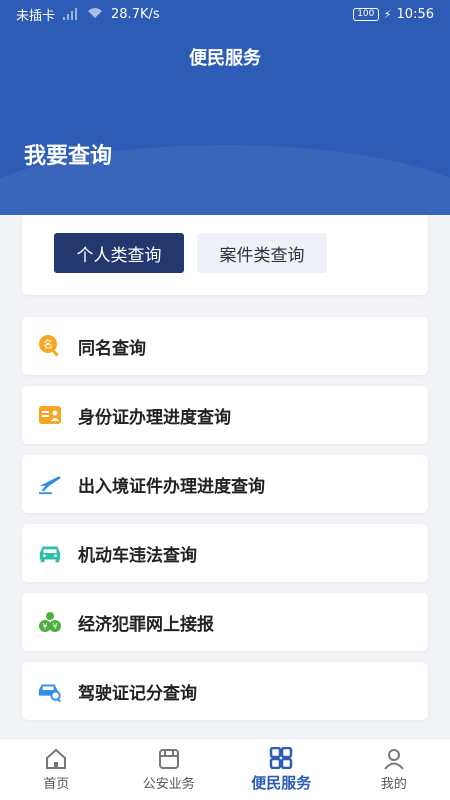 This screenshot has width=450, height=800. Describe the element at coordinates (169, 769) in the screenshot. I see `tabbar-item-police-business: 公安业务` at that location.